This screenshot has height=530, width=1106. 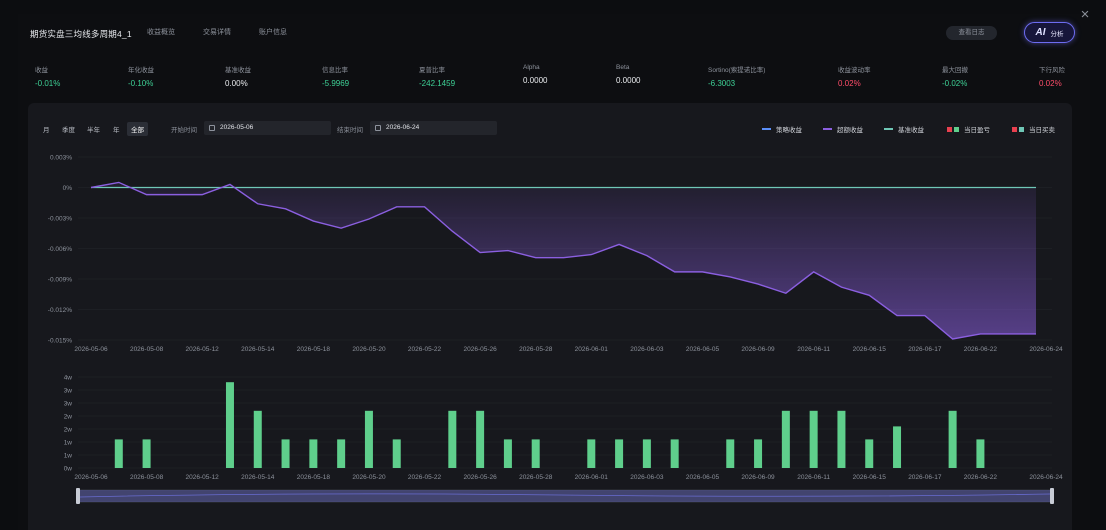 I want to click on y-tick-label: -0.015%, so click(x=60, y=341).